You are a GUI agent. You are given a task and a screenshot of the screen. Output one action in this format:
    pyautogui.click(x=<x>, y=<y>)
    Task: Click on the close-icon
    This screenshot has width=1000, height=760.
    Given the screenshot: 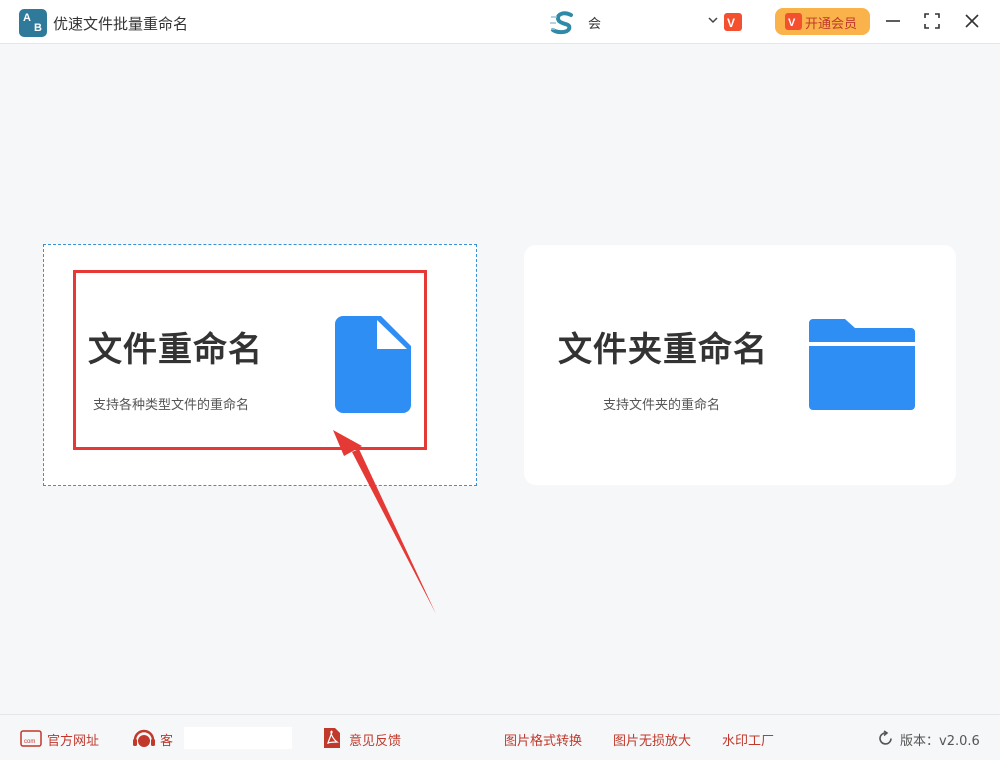 What is the action you would take?
    pyautogui.click(x=972, y=21)
    